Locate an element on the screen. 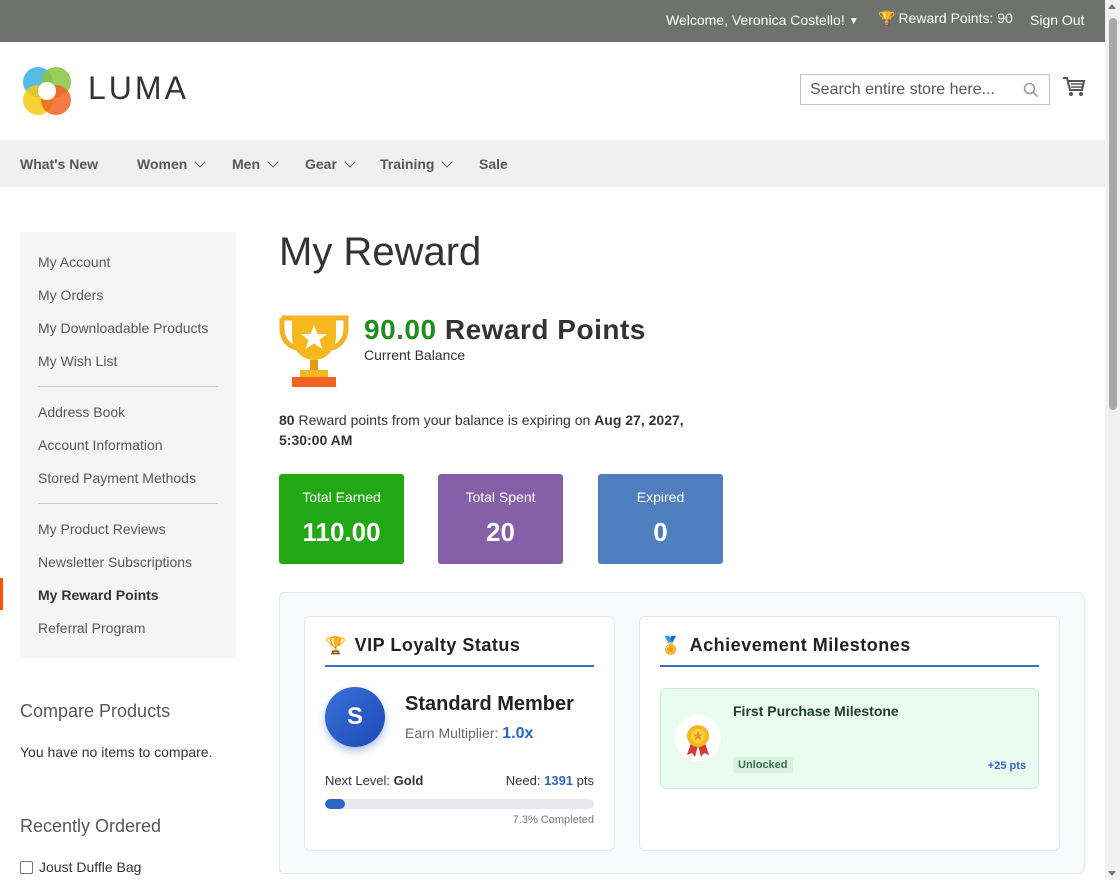  milestone-points: +25 pts is located at coordinates (1006, 766).